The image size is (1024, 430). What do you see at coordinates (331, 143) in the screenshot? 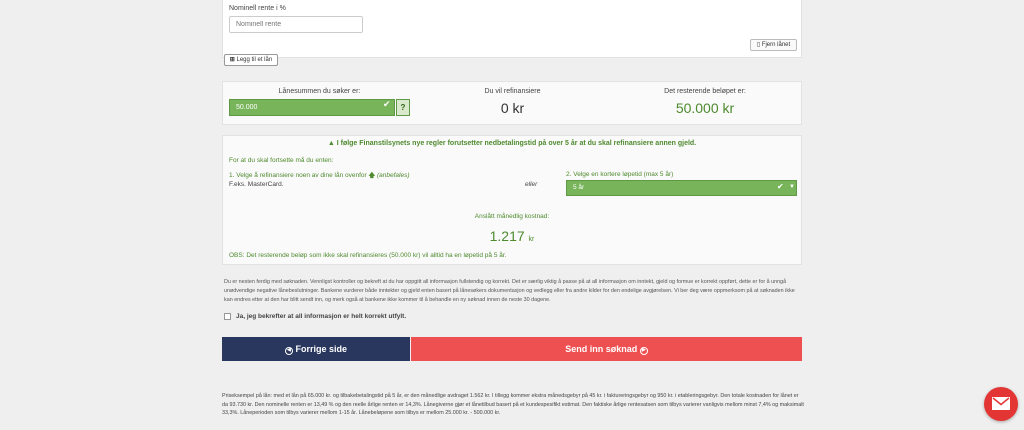
I see `warning-icon: ▲` at bounding box center [331, 143].